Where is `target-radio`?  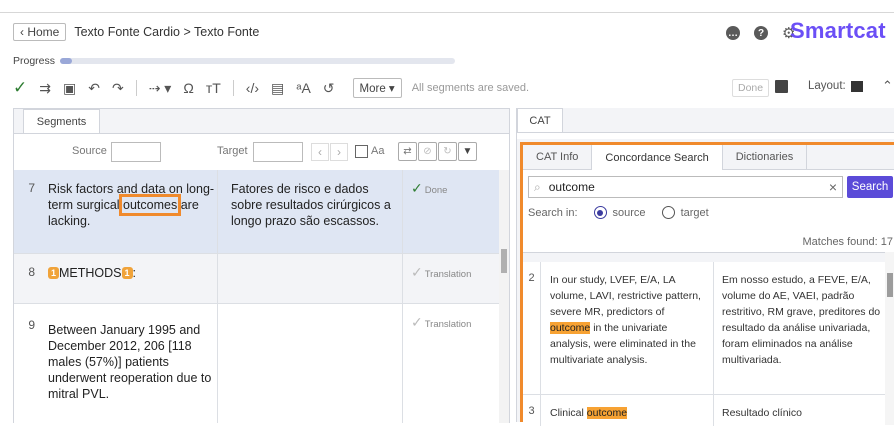
target-radio is located at coordinates (668, 212).